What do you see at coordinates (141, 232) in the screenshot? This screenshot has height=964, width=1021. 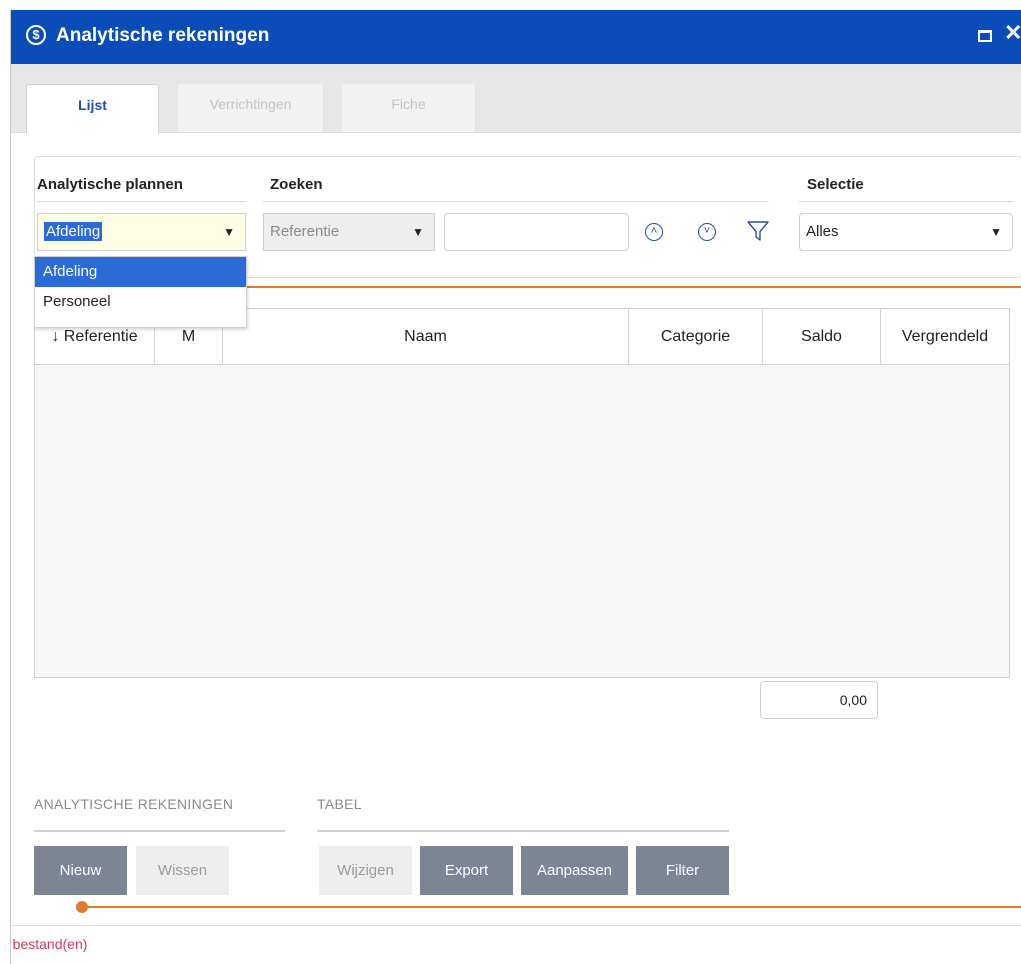 I see `plans-select: Afdeling ▼` at bounding box center [141, 232].